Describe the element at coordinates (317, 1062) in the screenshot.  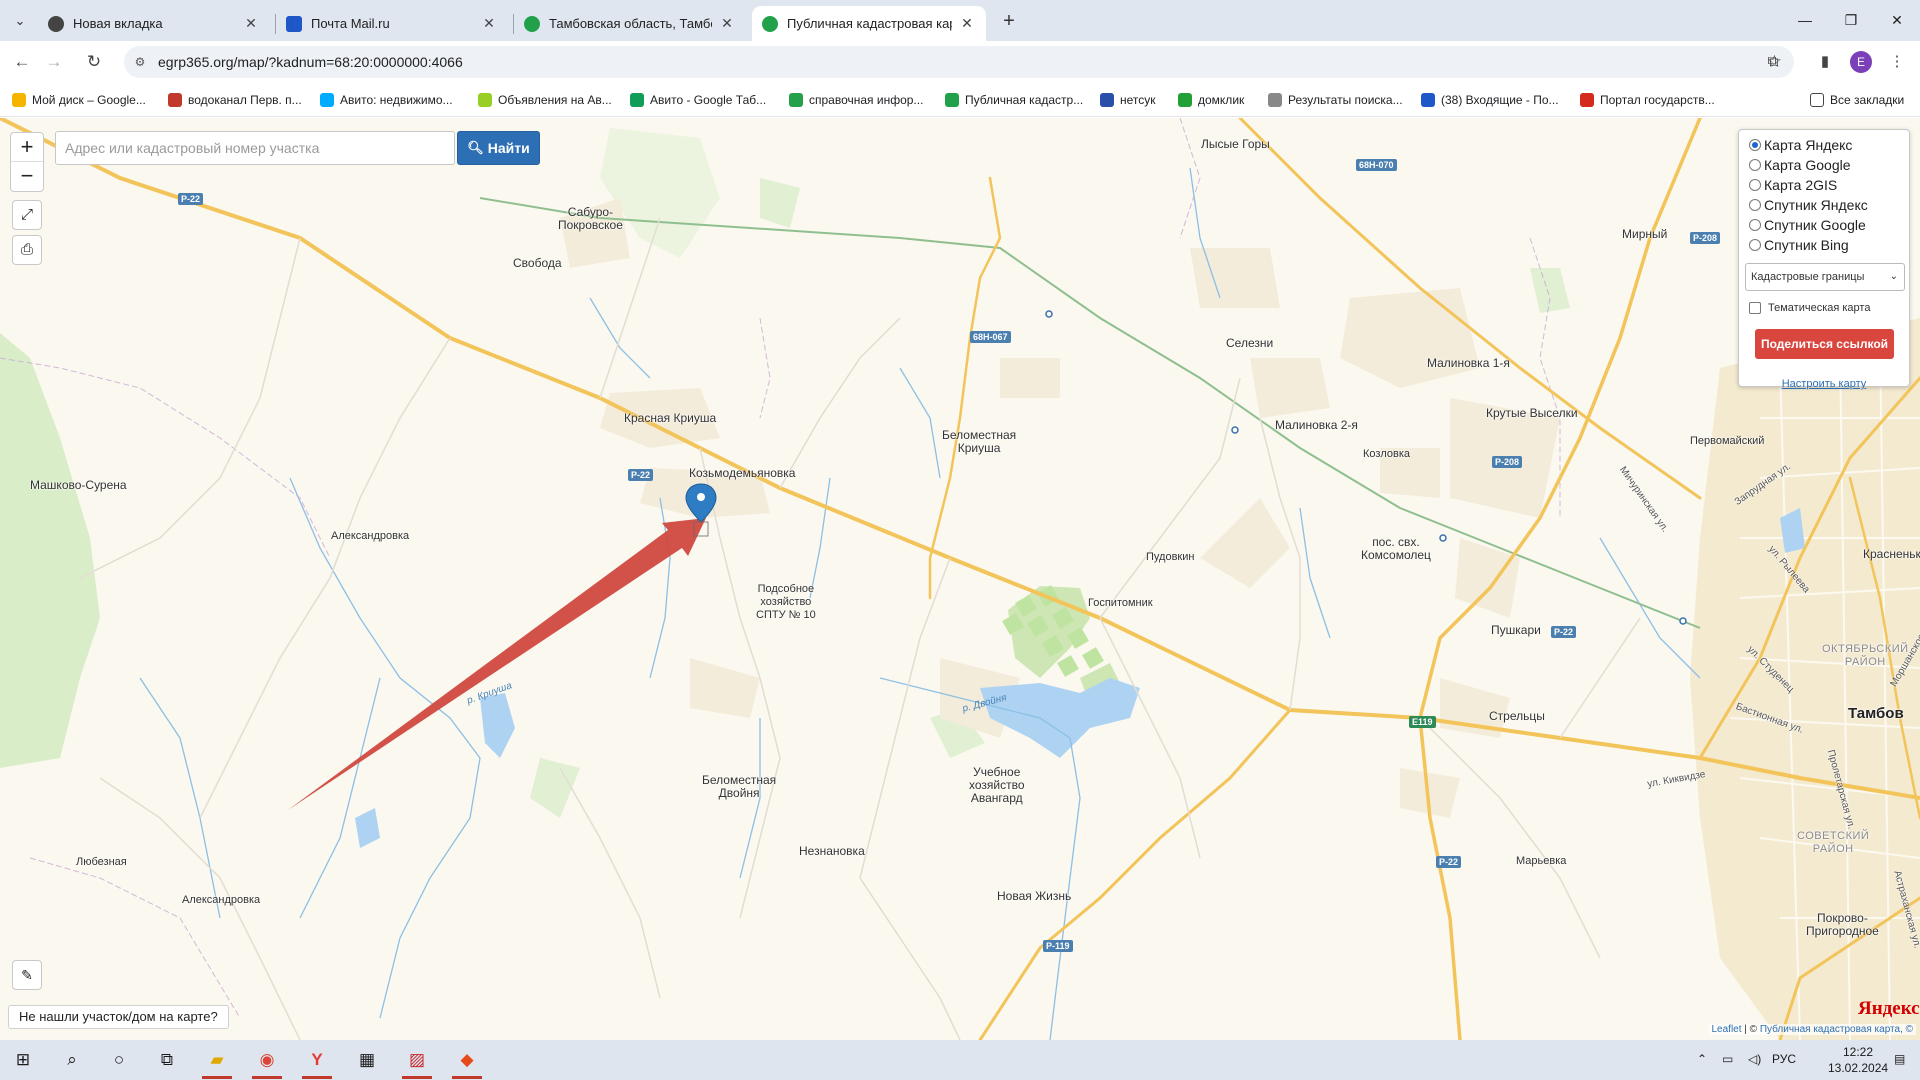
I see `yandex-browser-icon: Y` at that location.